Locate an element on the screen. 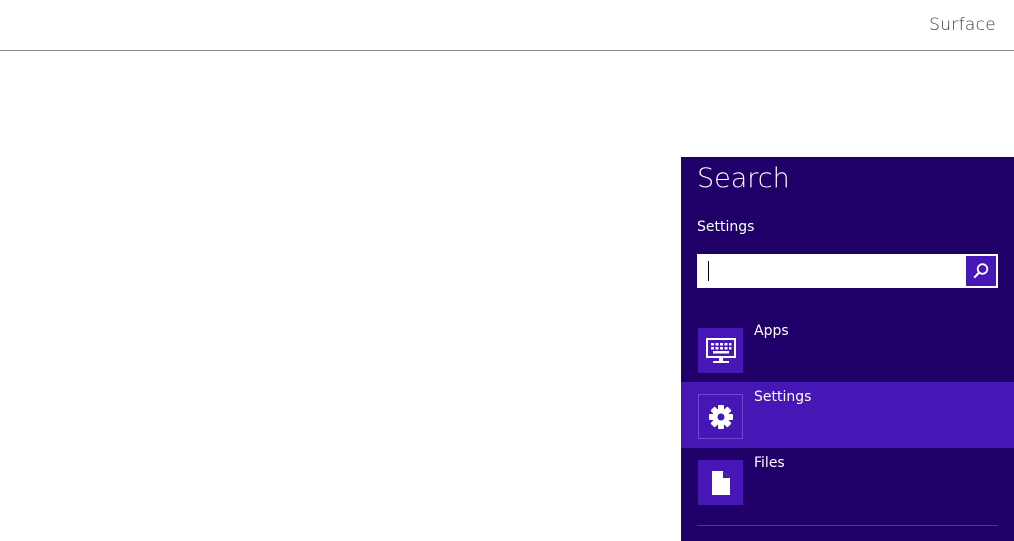 This screenshot has height=541, width=1014. file-icon is located at coordinates (720, 482).